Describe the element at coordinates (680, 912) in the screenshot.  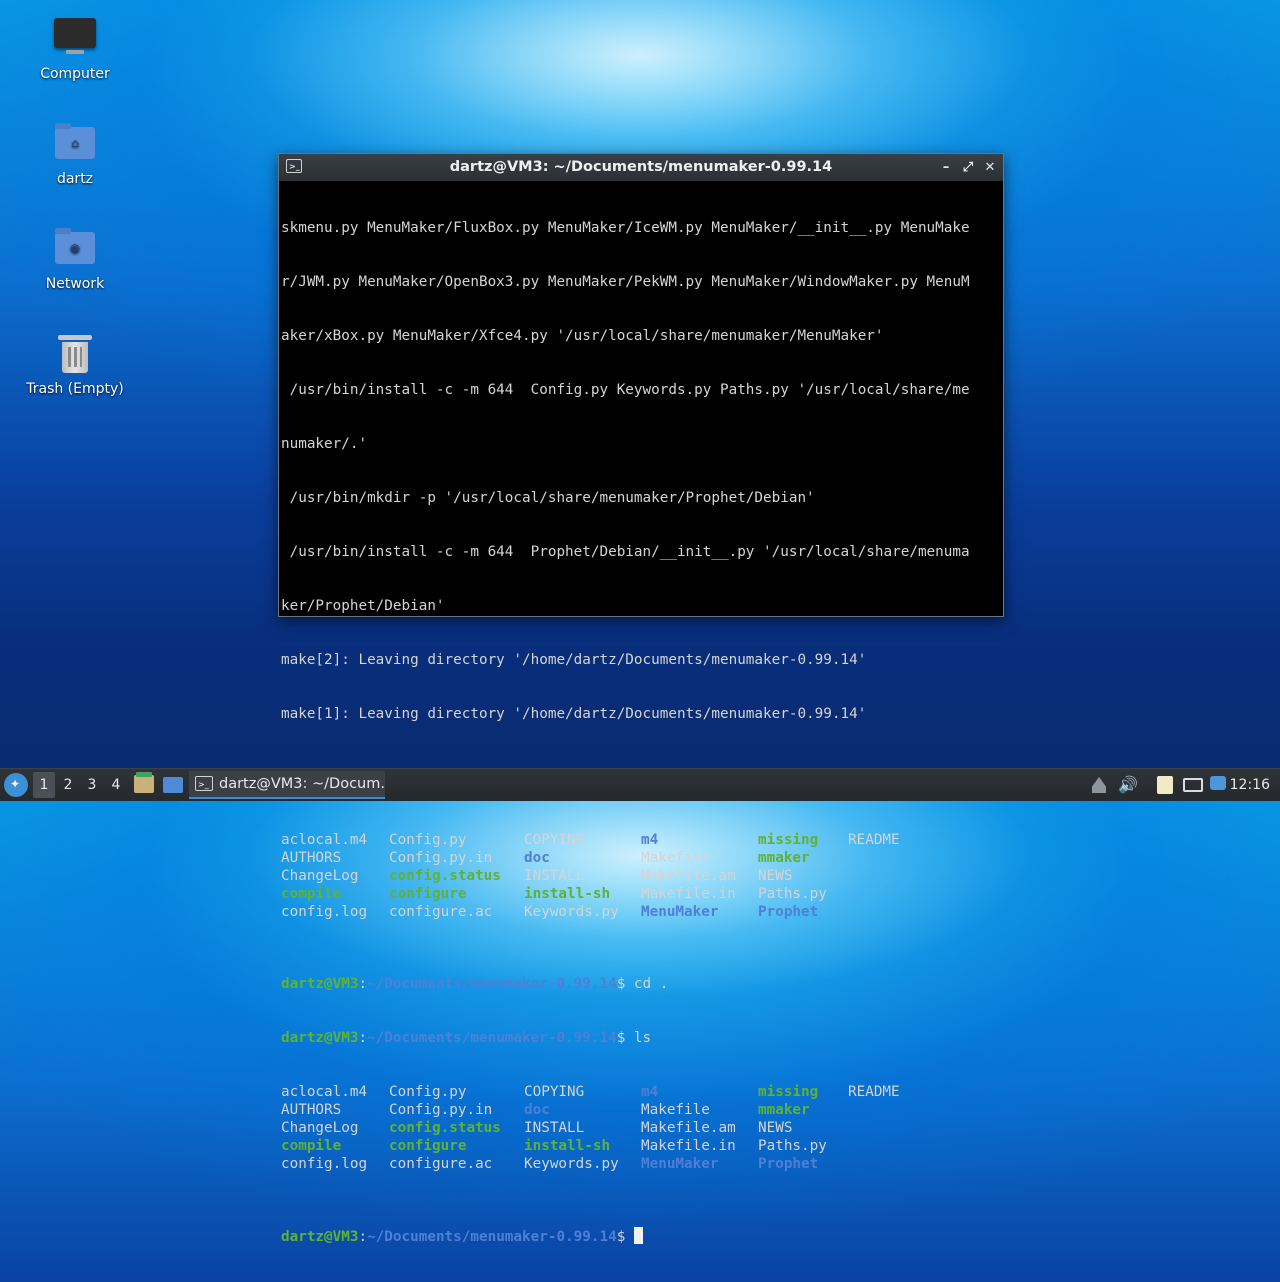
I see `ls-entry: MenuMaker` at that location.